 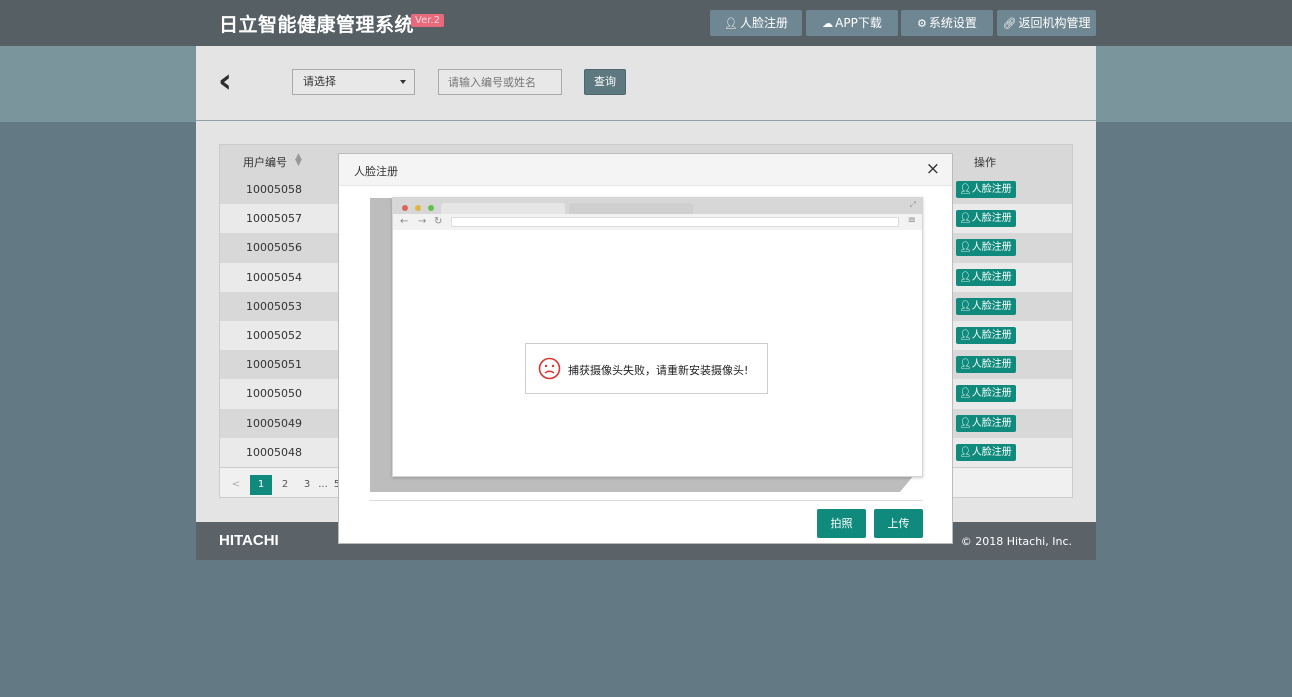 What do you see at coordinates (274, 277) in the screenshot?
I see `user-id: 10005054` at bounding box center [274, 277].